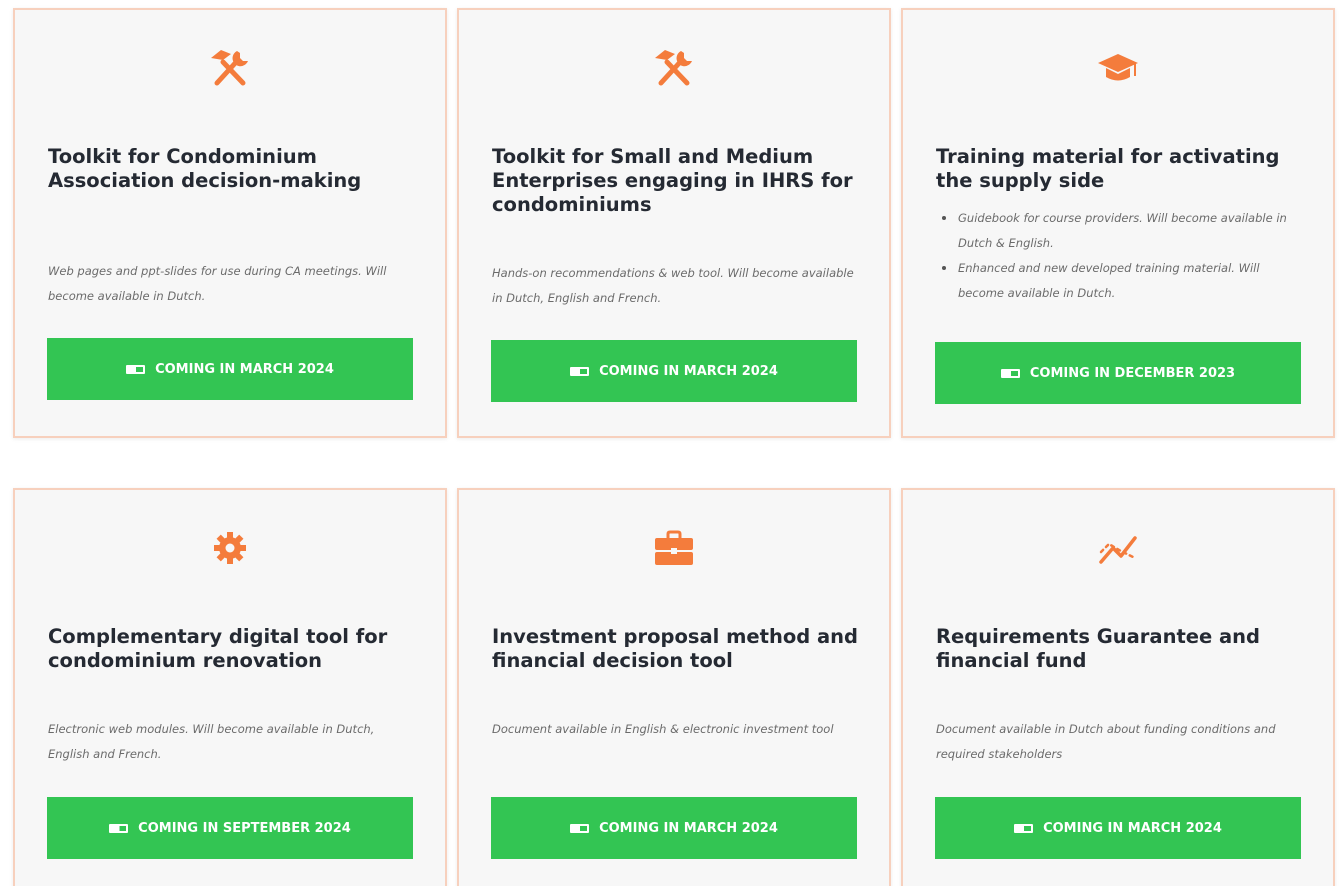 This screenshot has height=886, width=1341. I want to click on button-label: COMING IN SEPTEMBER 2024, so click(244, 828).